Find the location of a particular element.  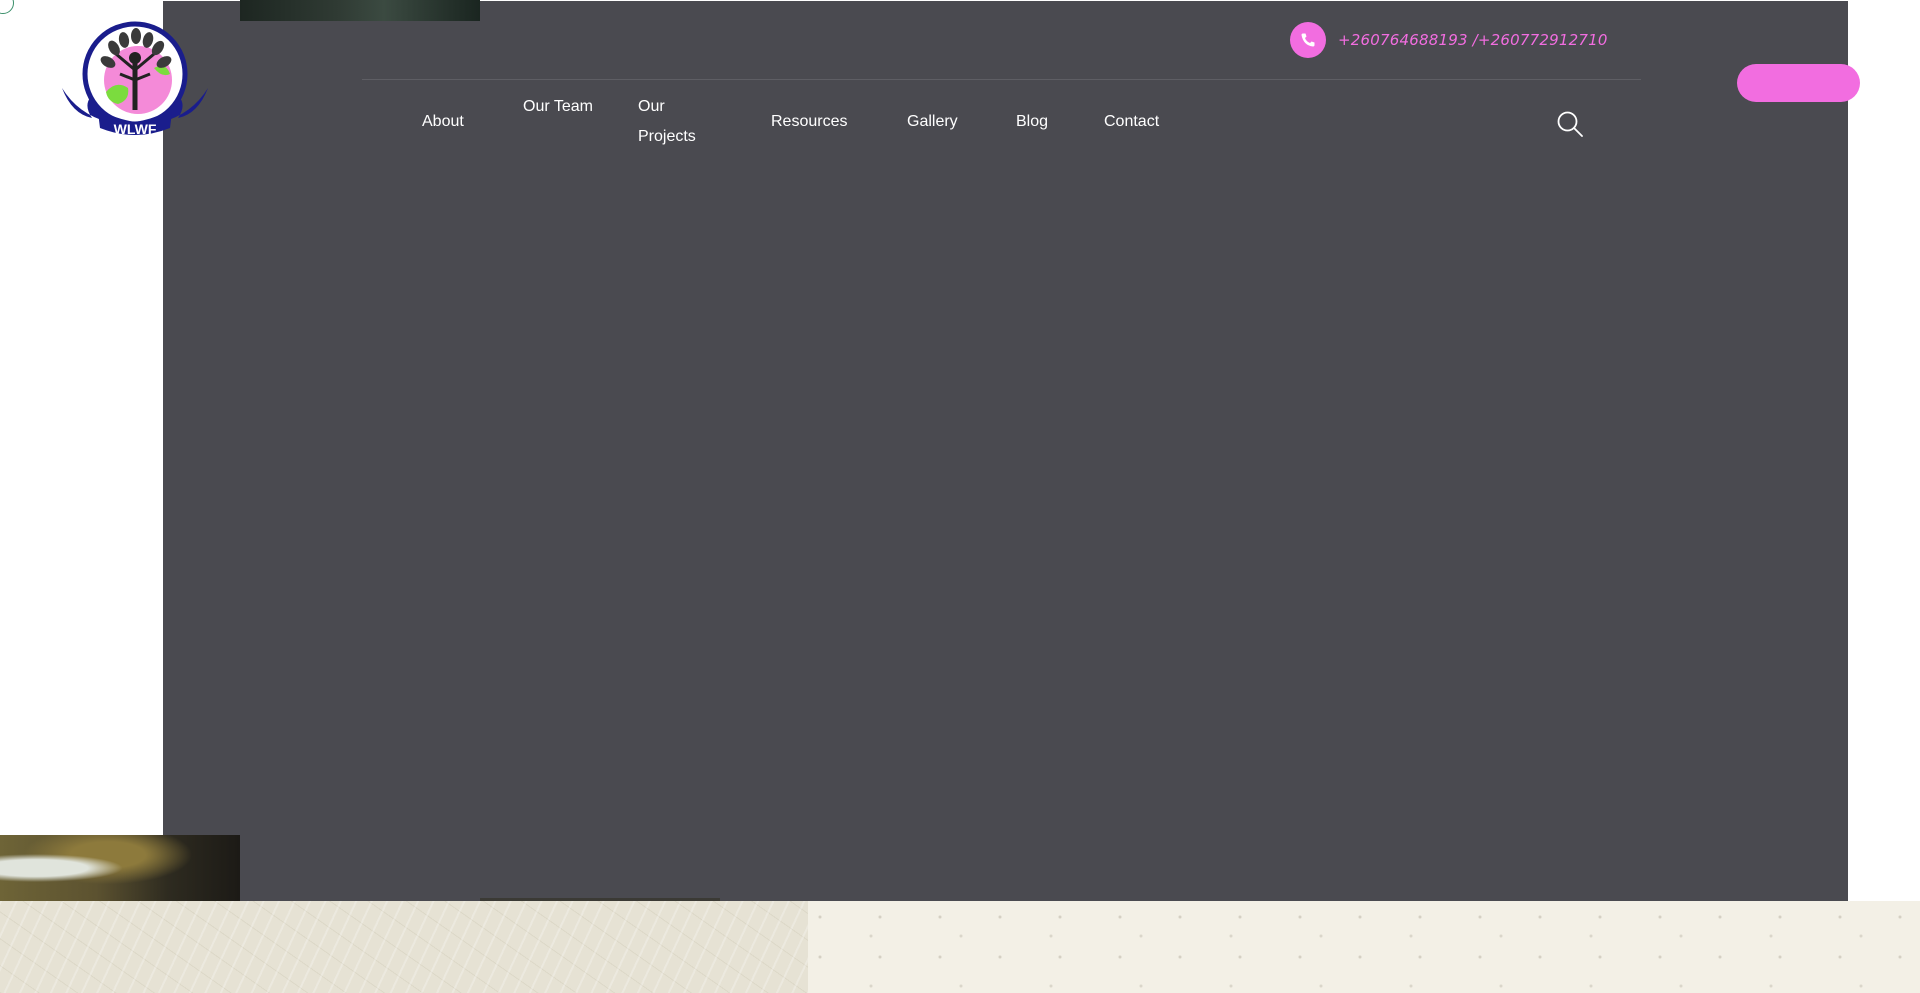

nav-item-gallery: Gallery is located at coordinates (932, 122).